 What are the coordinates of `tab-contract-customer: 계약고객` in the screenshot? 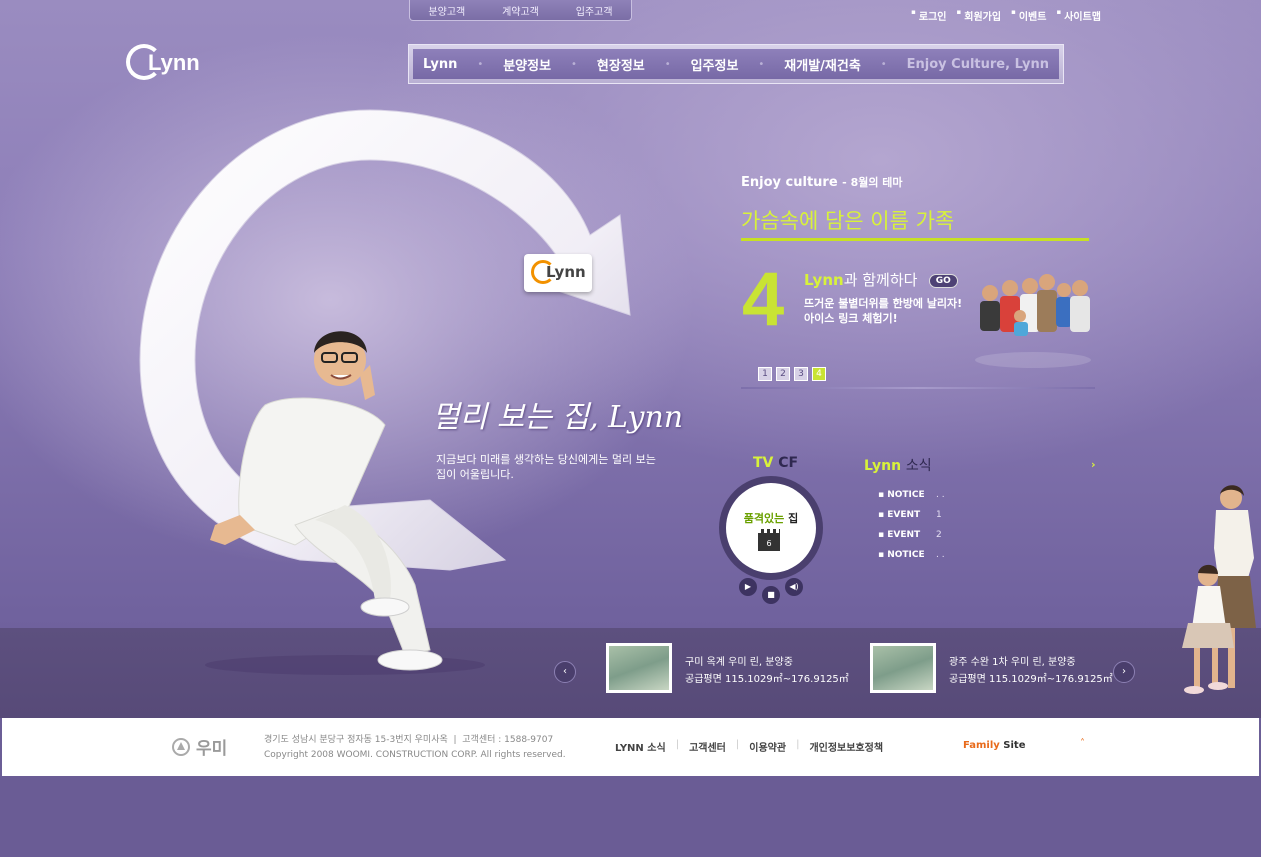 It's located at (520, 10).